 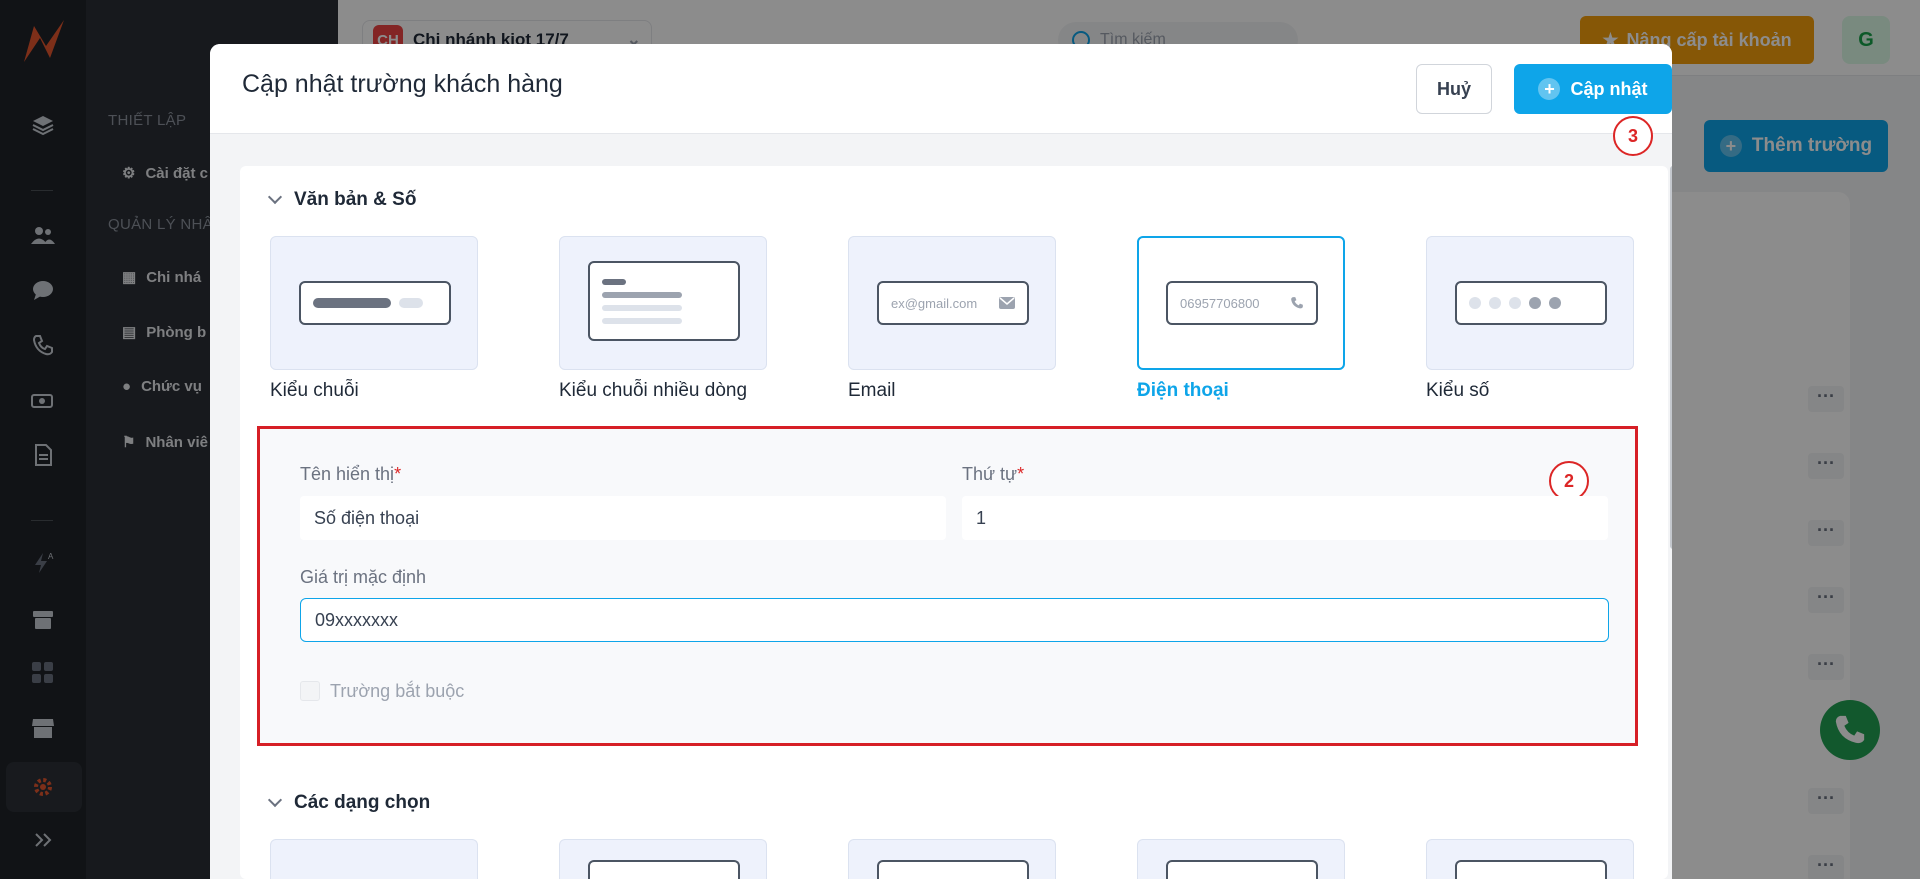 I want to click on order-label-text: Thứ tự, so click(x=990, y=474).